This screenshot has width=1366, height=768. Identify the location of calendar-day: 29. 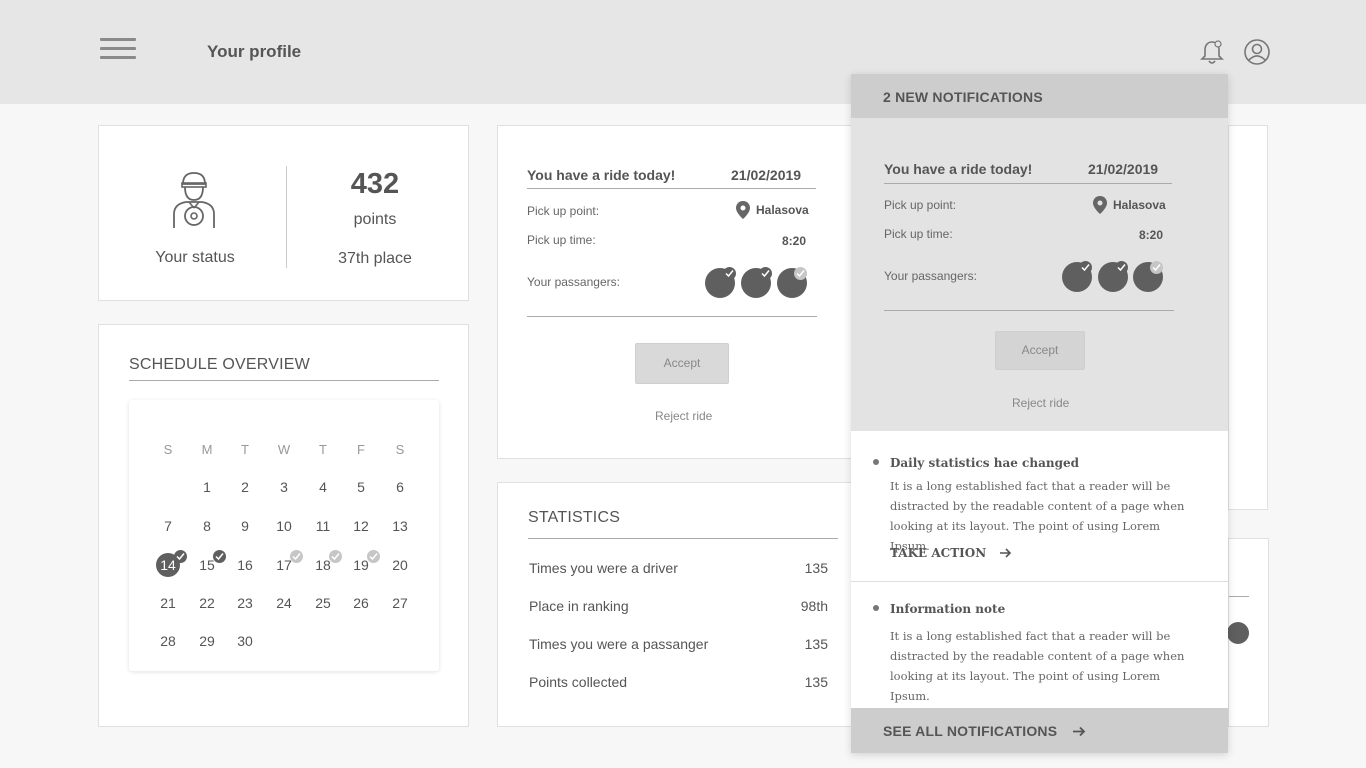
(207, 641).